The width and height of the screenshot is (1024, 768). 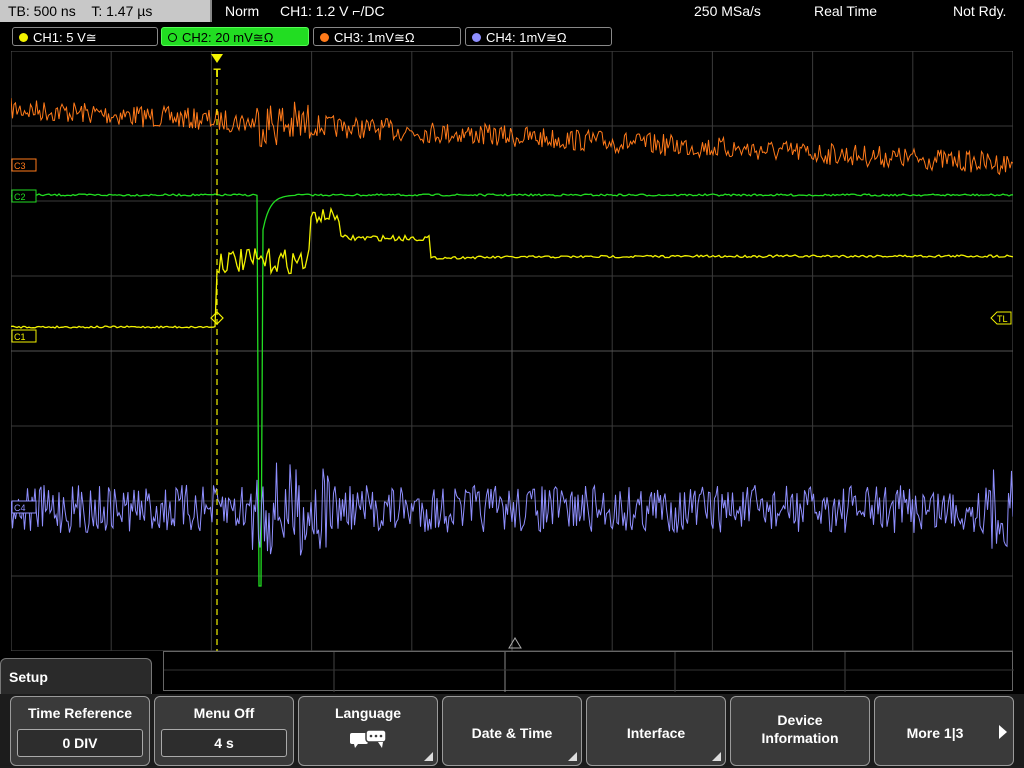 I want to click on date-time-label: Date & Time, so click(x=512, y=733).